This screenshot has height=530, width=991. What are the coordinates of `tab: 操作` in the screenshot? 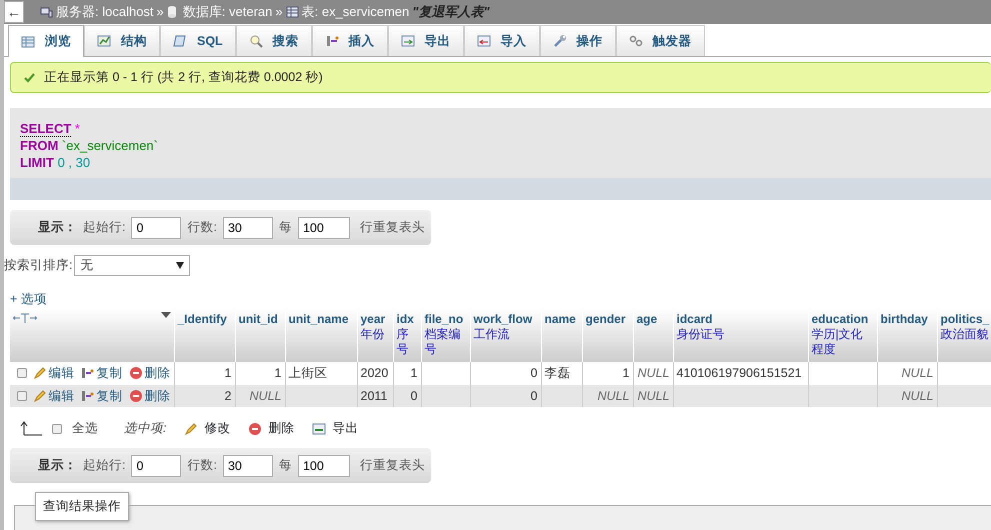 It's located at (578, 40).